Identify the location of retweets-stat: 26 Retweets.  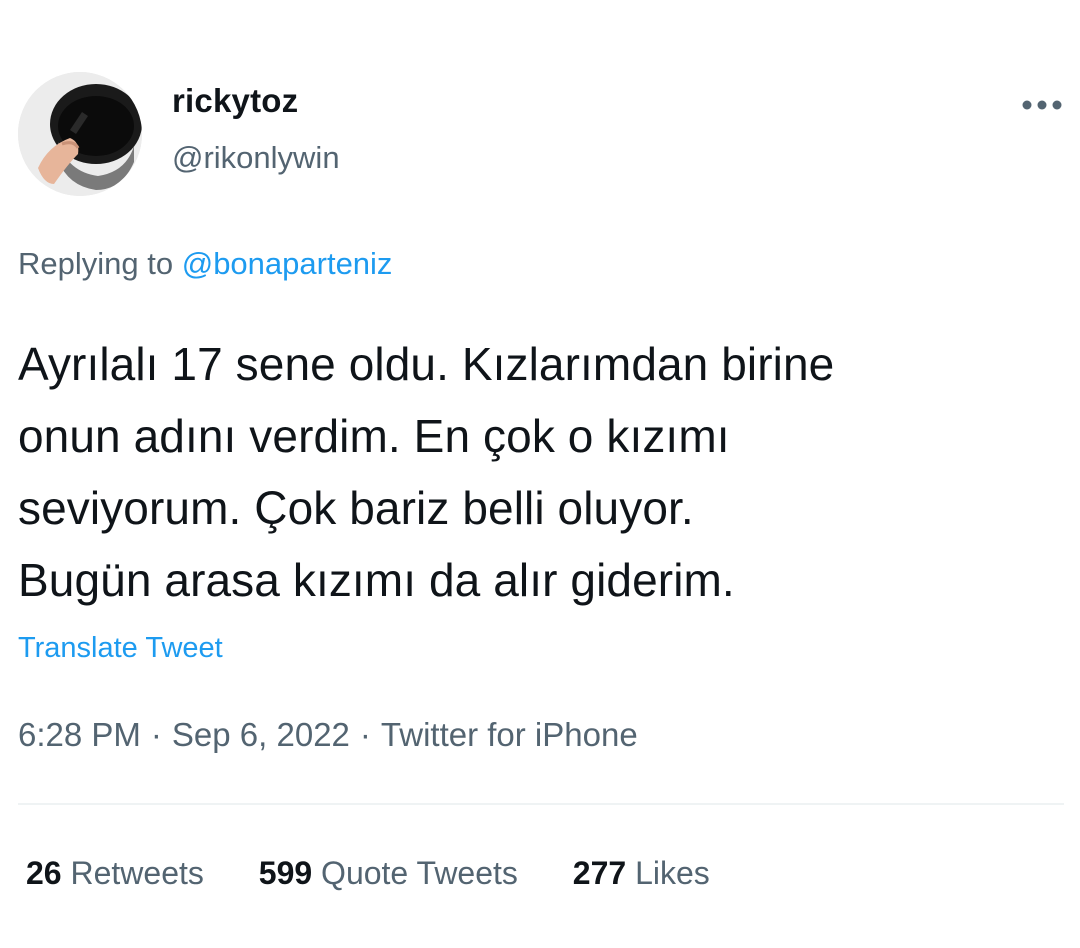
(115, 873).